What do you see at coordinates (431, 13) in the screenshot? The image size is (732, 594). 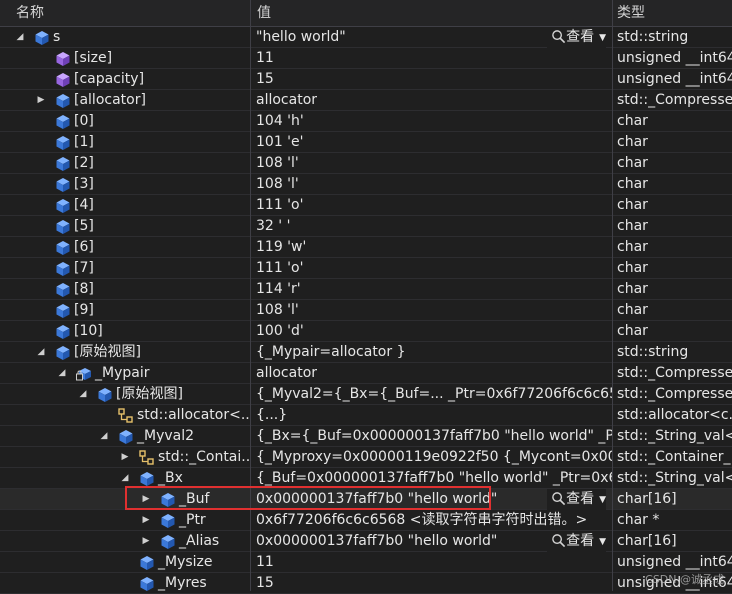 I see `column-header-value: 值` at bounding box center [431, 13].